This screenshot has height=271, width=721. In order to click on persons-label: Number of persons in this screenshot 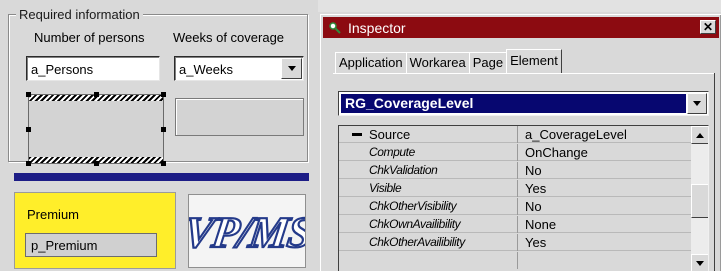, I will do `click(89, 37)`.